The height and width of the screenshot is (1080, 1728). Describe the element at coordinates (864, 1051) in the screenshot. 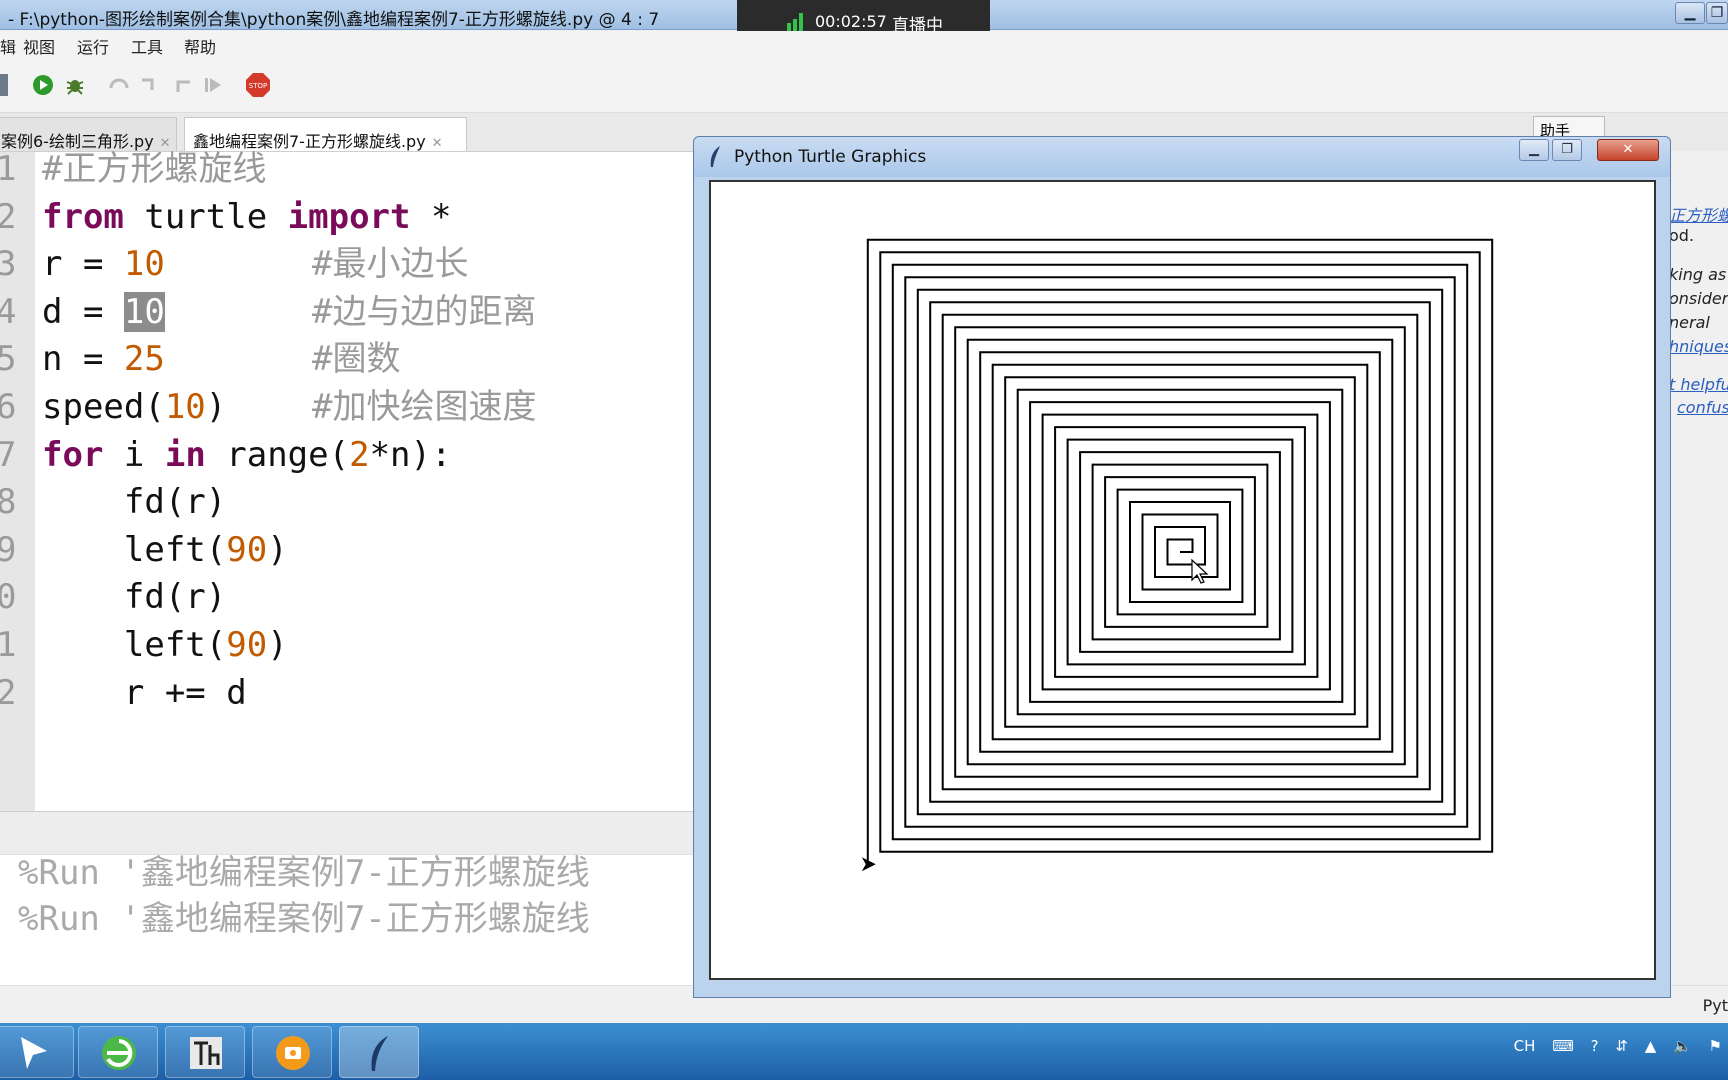

I see `taskbar: CH ⌨ ? ⇵ ▲ 🔈 ⚑` at that location.